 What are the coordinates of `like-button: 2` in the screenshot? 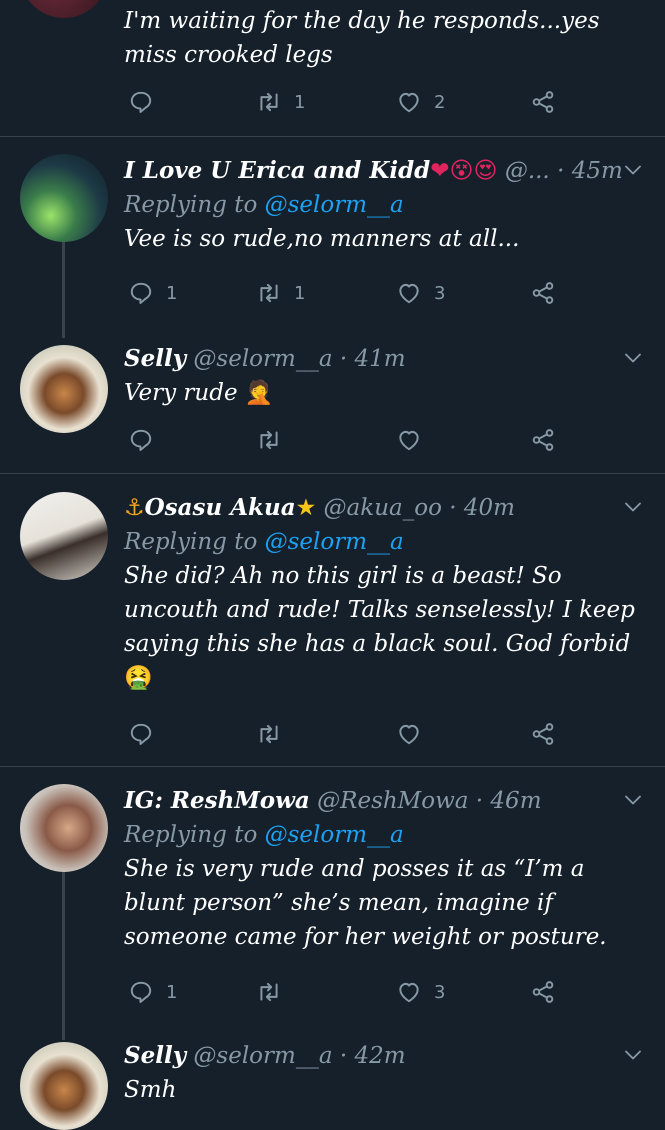 It's located at (420, 102).